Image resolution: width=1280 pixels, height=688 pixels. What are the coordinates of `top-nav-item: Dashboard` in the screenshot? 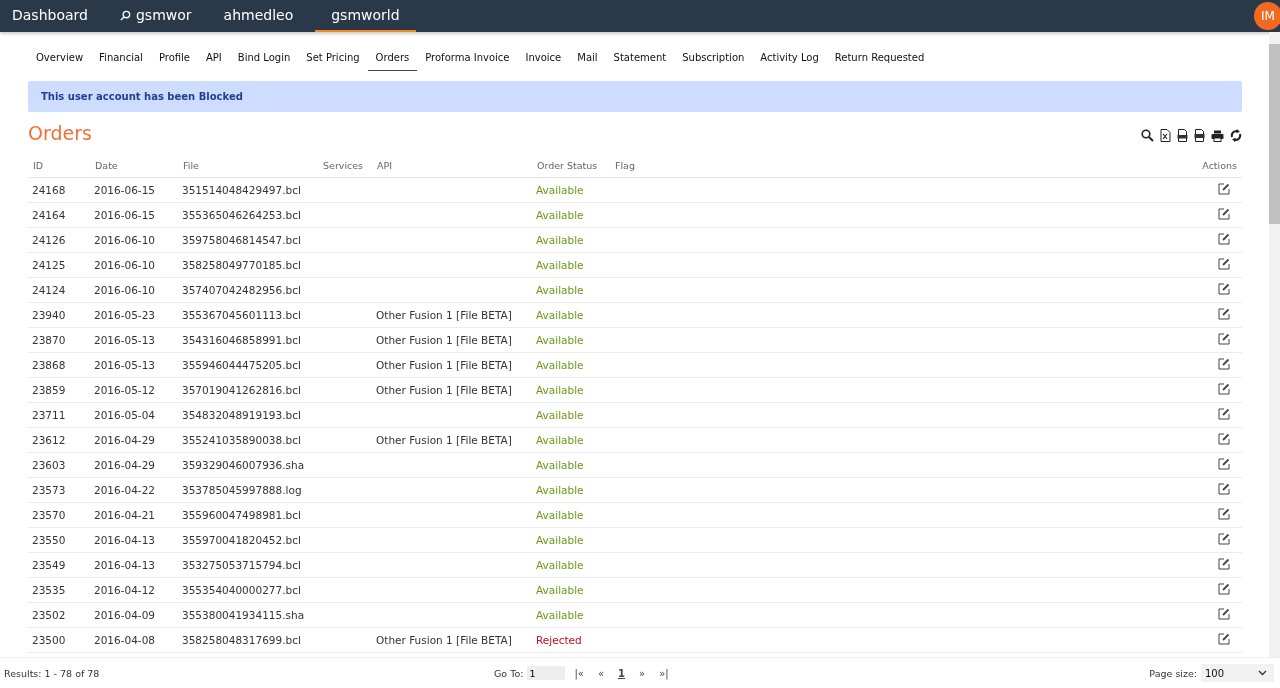 It's located at (50, 16).